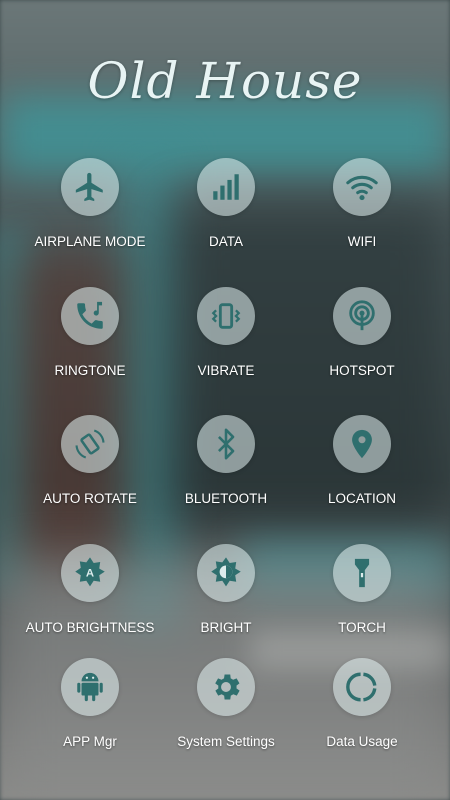  I want to click on app-manager-shortcut: APP Mgr, so click(90, 703).